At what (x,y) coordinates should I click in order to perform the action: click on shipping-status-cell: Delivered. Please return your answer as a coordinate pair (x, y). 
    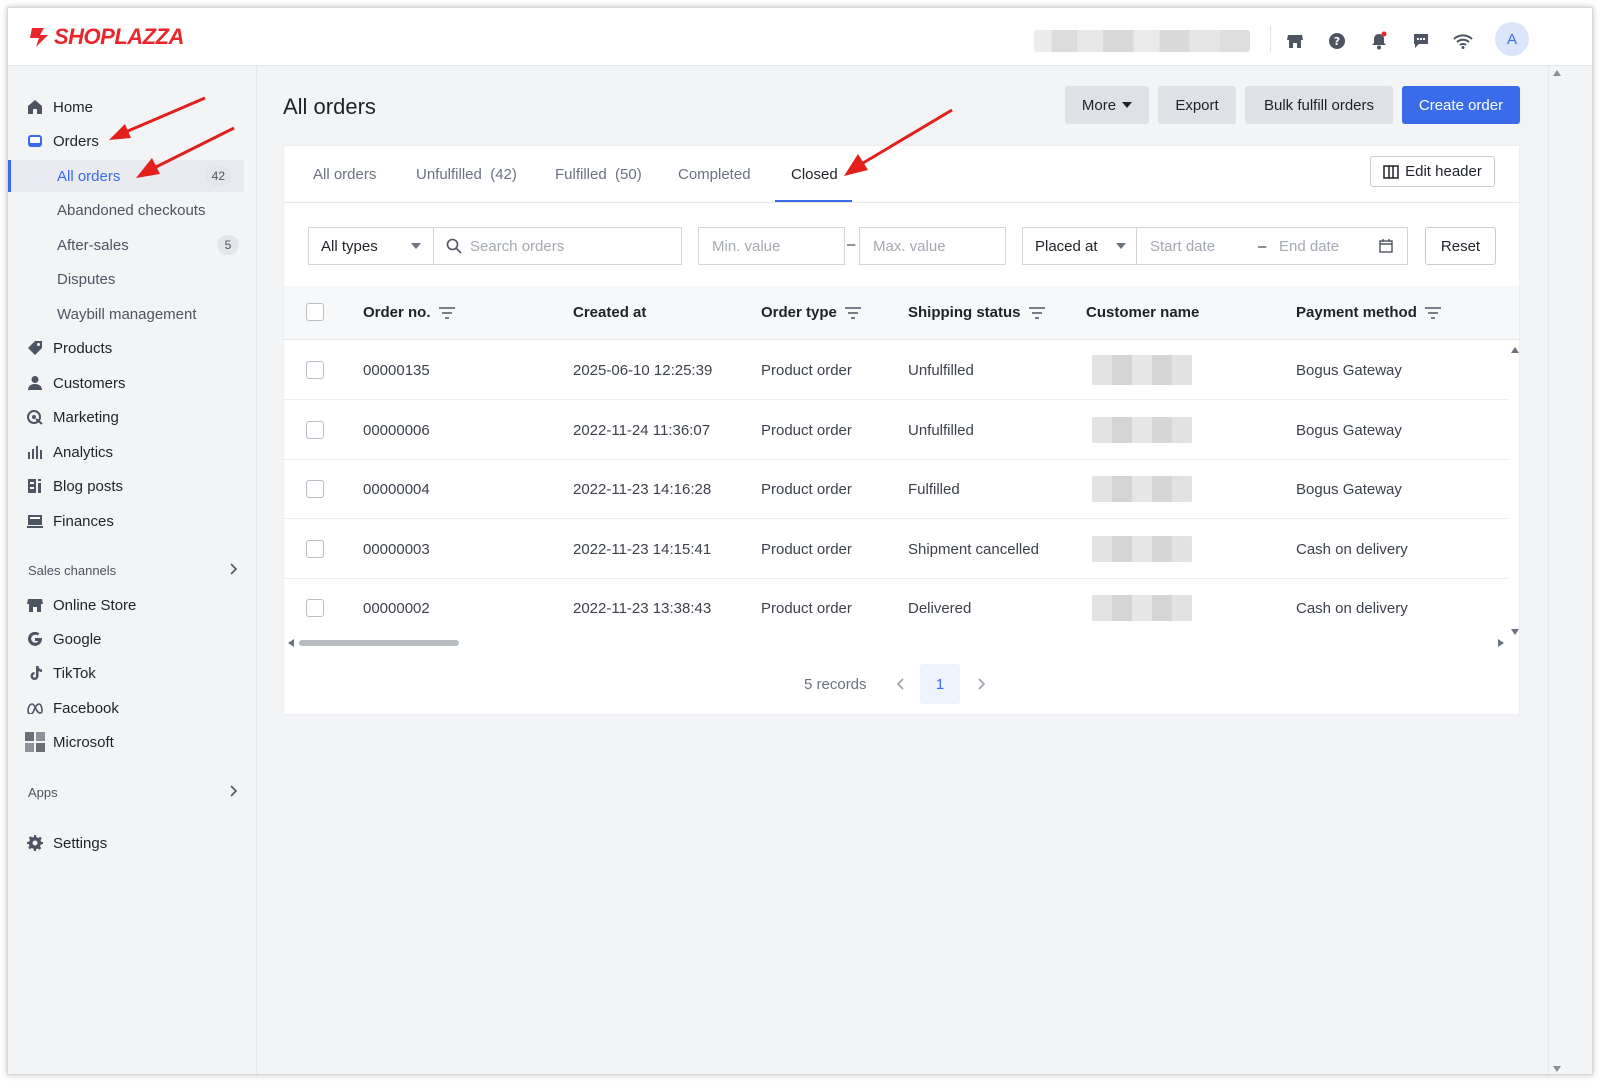
    Looking at the image, I should click on (940, 608).